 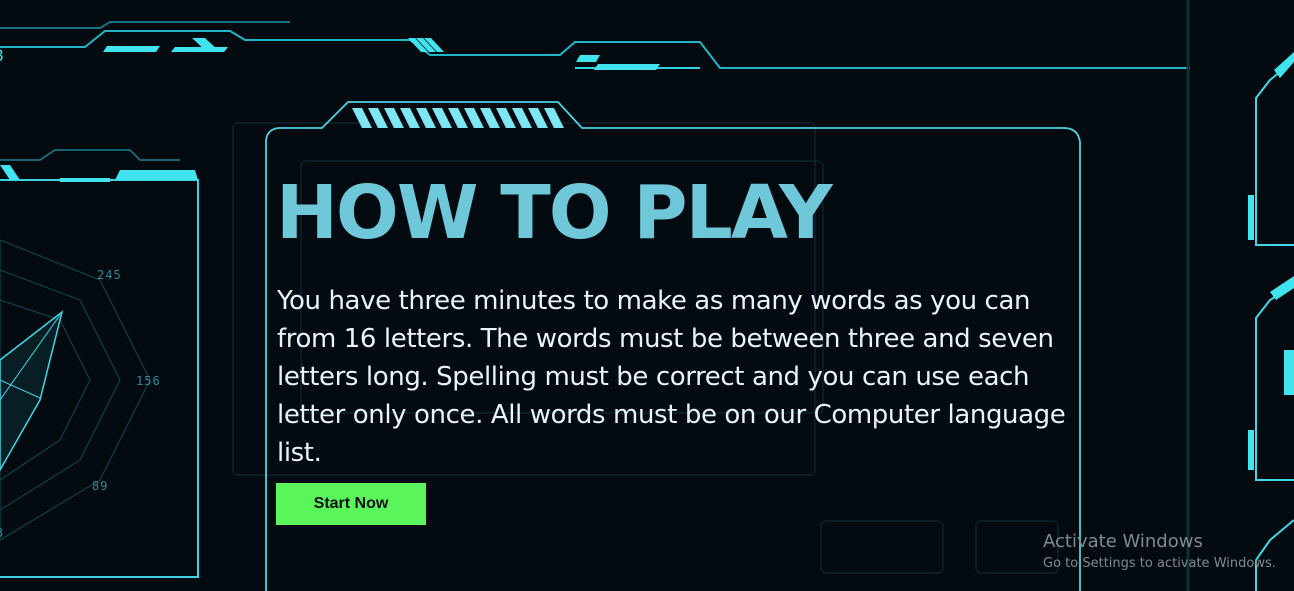 What do you see at coordinates (100, 486) in the screenshot?
I see `radar-tick-label: 89` at bounding box center [100, 486].